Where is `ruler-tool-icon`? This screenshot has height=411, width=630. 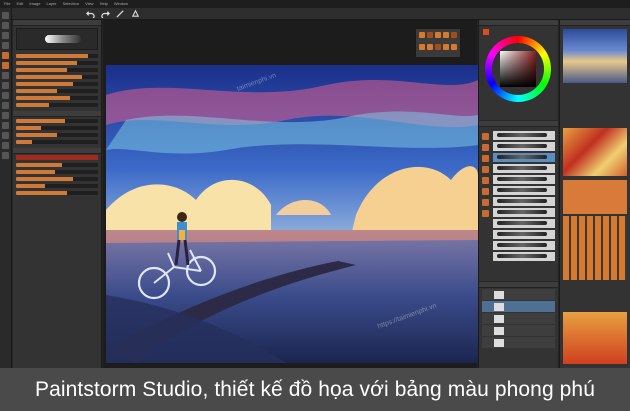 ruler-tool-icon is located at coordinates (5, 155).